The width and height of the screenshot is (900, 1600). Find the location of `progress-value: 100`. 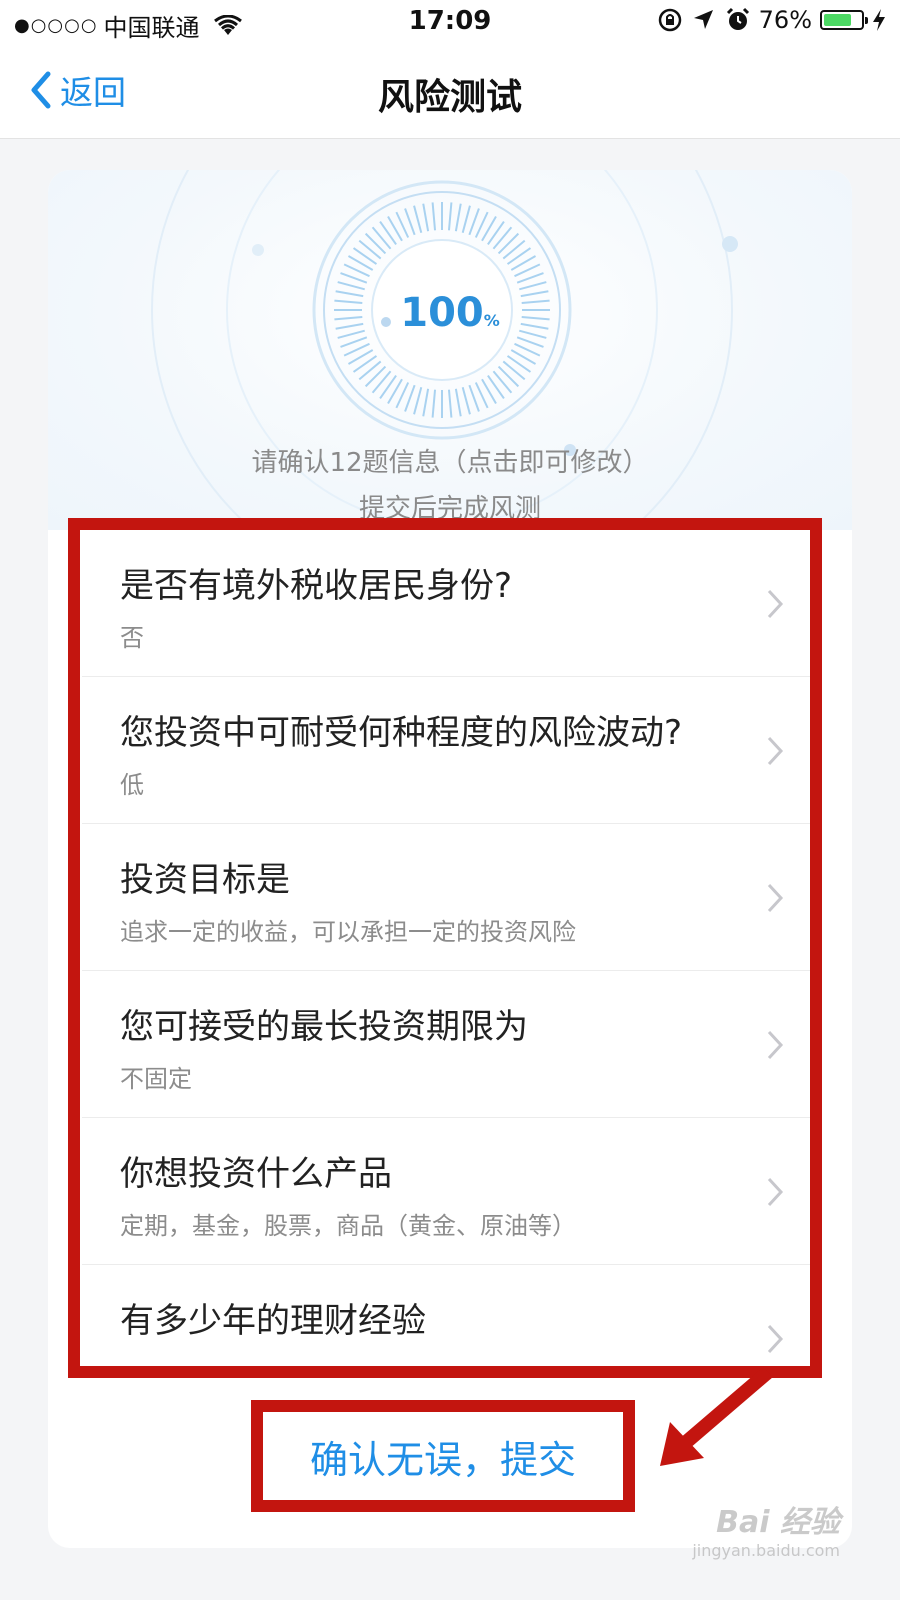

progress-value: 100 is located at coordinates (442, 313).